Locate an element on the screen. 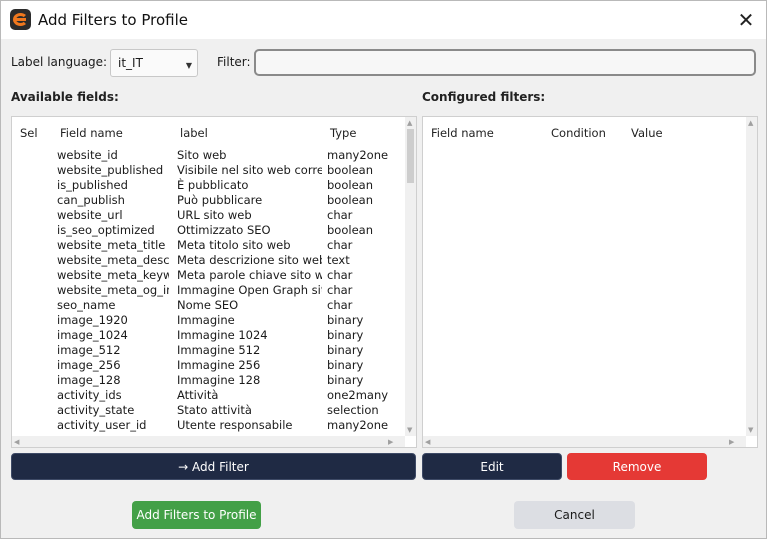 Image resolution: width=767 pixels, height=539 pixels. window-title: Add Filters to Profile is located at coordinates (113, 20).